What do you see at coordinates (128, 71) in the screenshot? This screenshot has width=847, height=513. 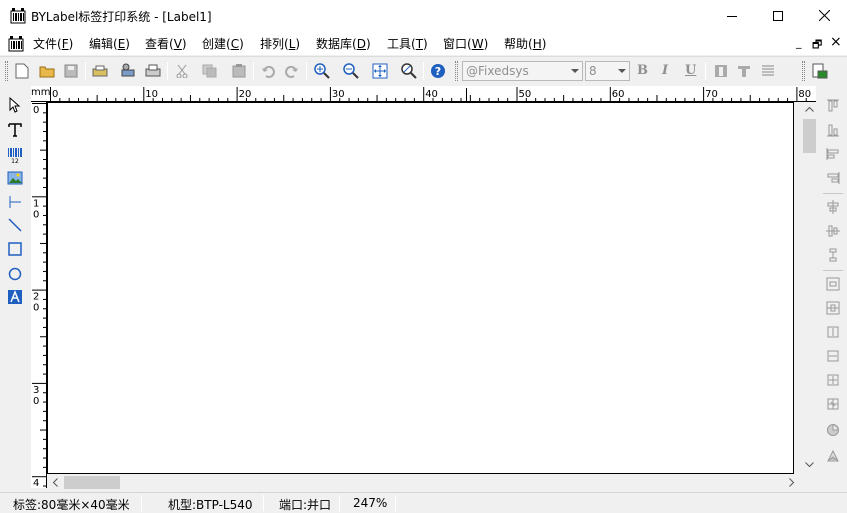 I see `print-setup-button` at bounding box center [128, 71].